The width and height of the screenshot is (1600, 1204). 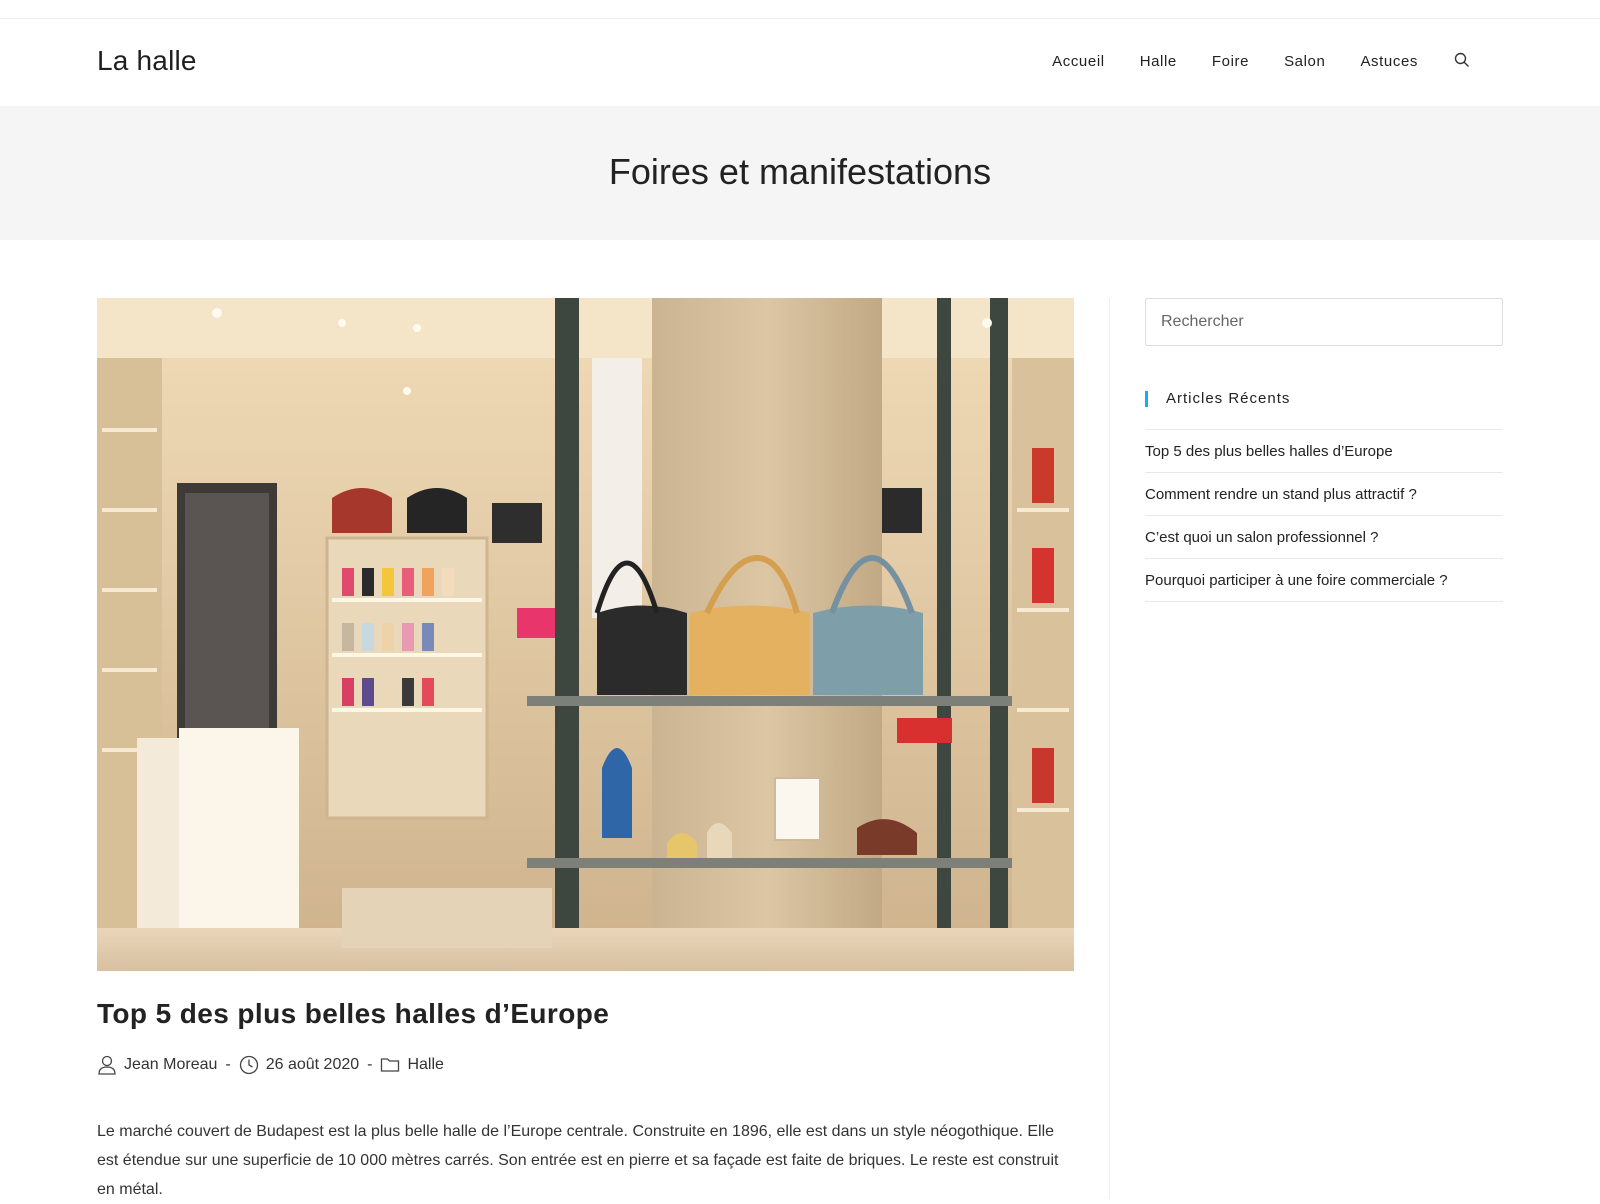 I want to click on sidebar-divider, so click(x=1109, y=748).